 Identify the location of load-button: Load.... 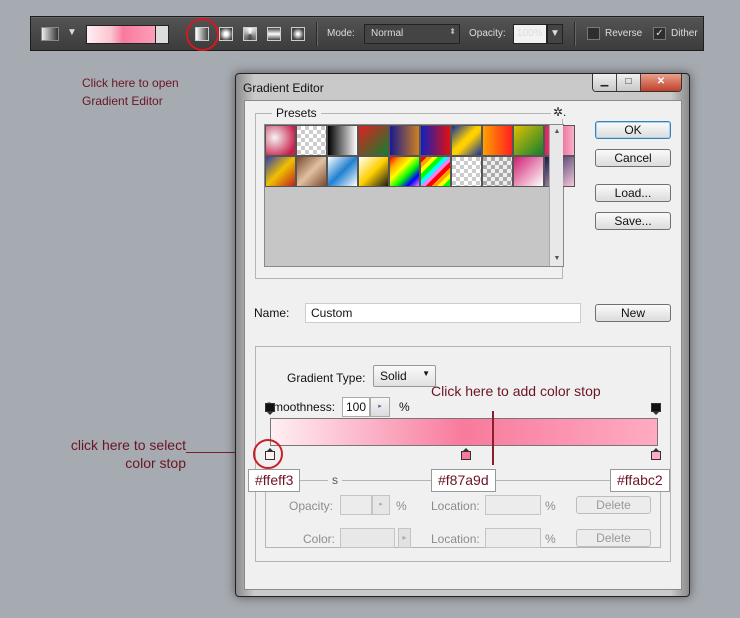
(633, 193).